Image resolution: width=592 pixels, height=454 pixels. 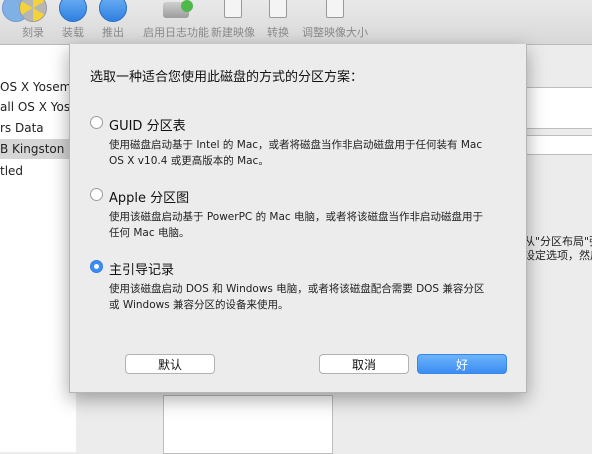 I want to click on mount-icon, so click(x=73, y=11).